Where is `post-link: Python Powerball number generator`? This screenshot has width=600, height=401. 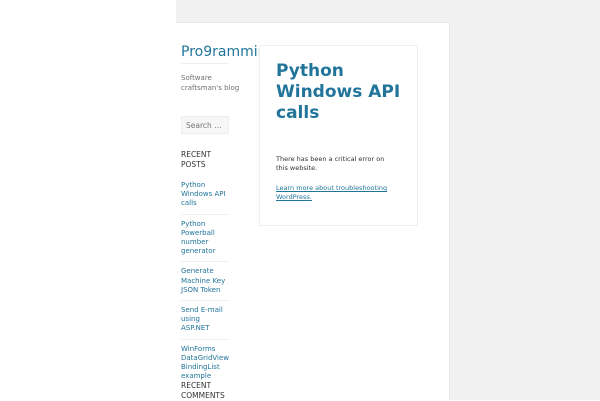
post-link: Python Powerball number generator is located at coordinates (205, 238).